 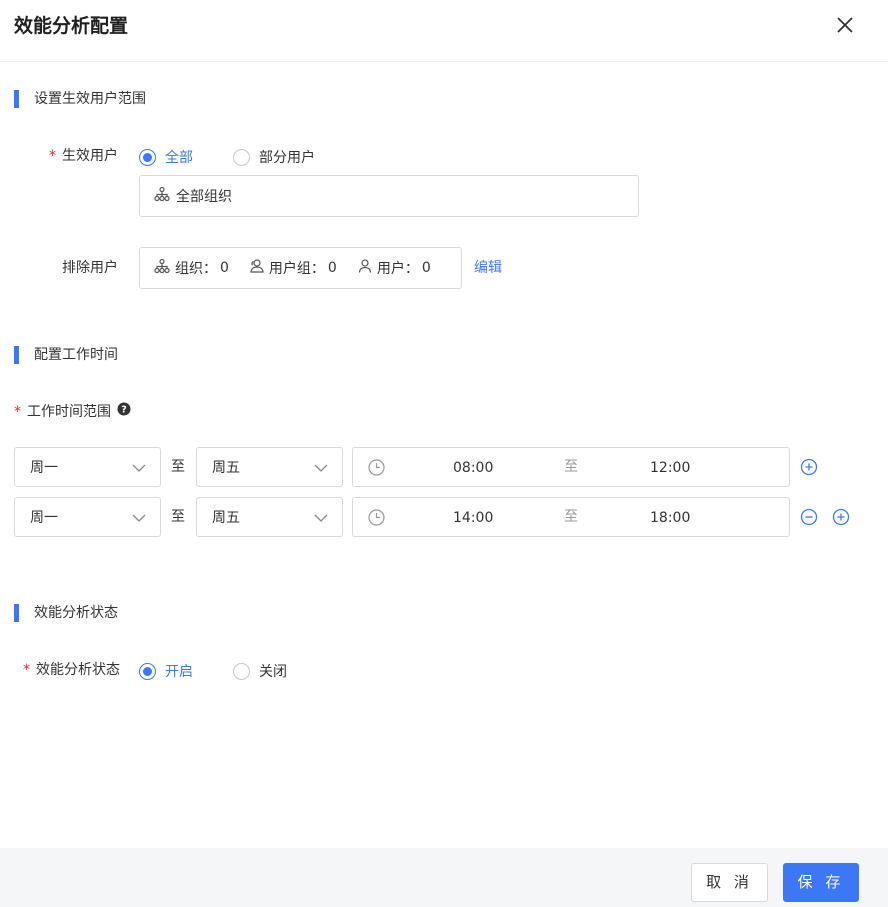 I want to click on radio-enable-indicator, so click(x=147, y=671).